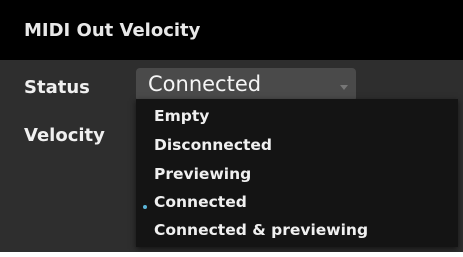 Image resolution: width=463 pixels, height=257 pixels. What do you see at coordinates (261, 233) in the screenshot?
I see `status-option-connected-previewing: Connected & previewing` at bounding box center [261, 233].